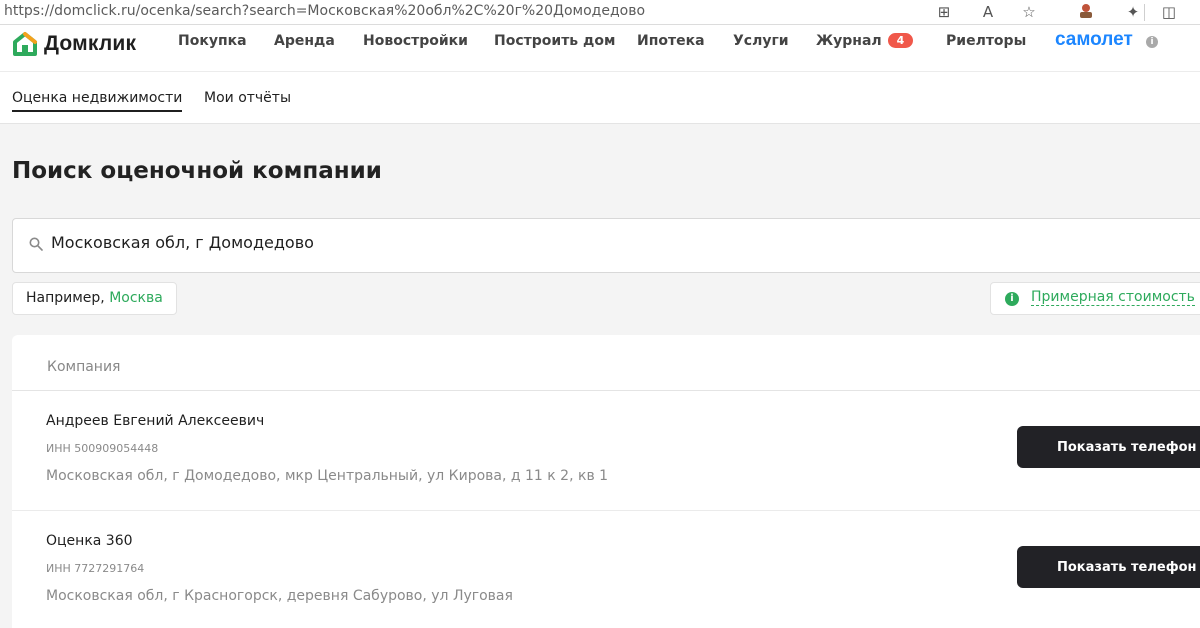 Image resolution: width=1200 pixels, height=628 pixels. What do you see at coordinates (36, 244) in the screenshot?
I see `search-icon` at bounding box center [36, 244].